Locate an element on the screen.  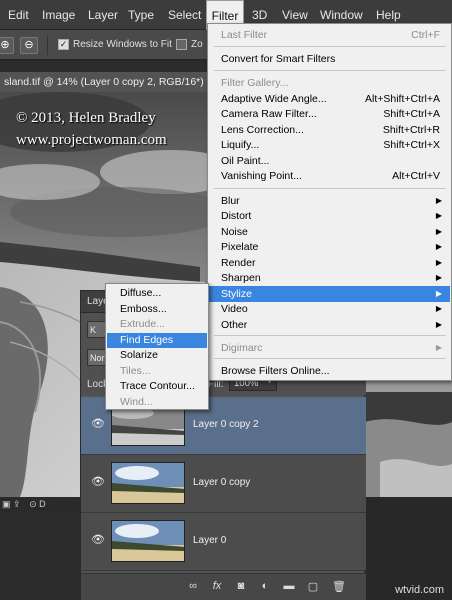
menu-item-label: Last Filter is located at coordinates (244, 35).